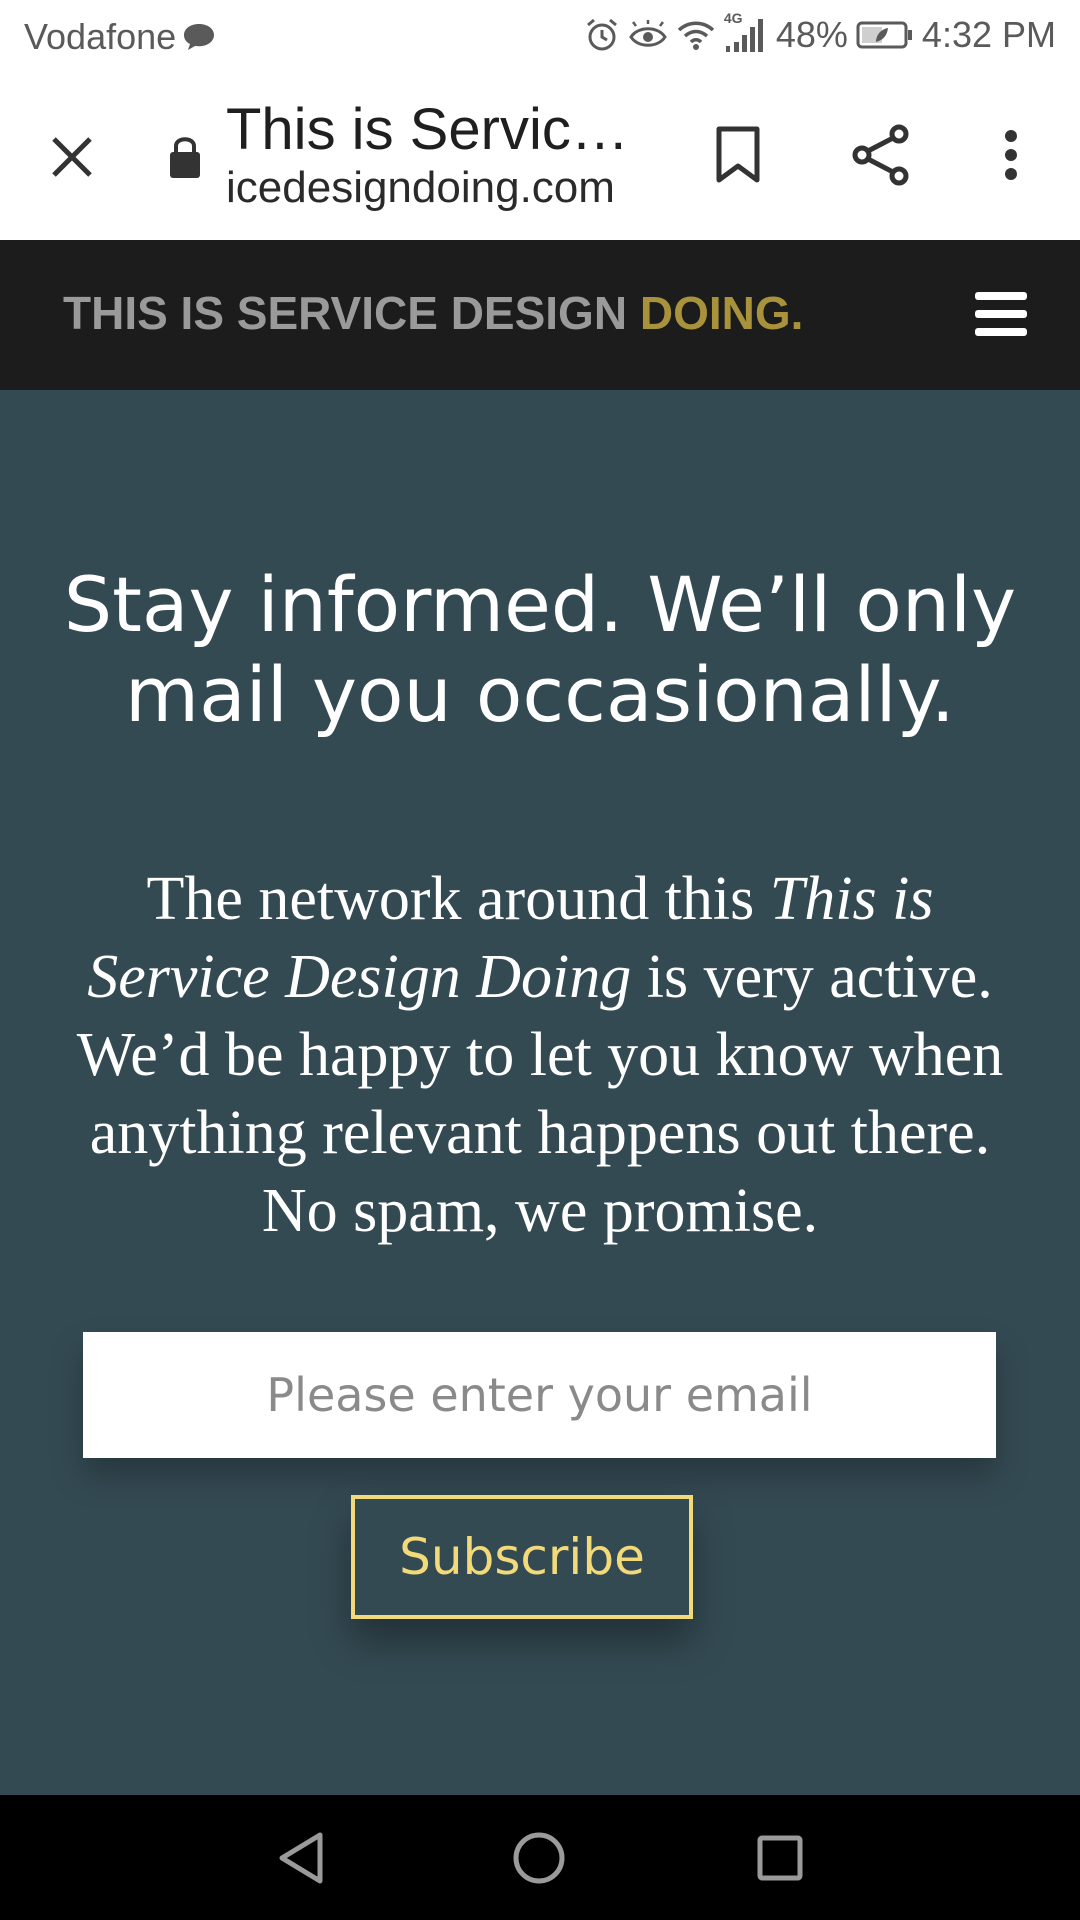 This screenshot has width=1080, height=1920. I want to click on share-button, so click(881, 155).